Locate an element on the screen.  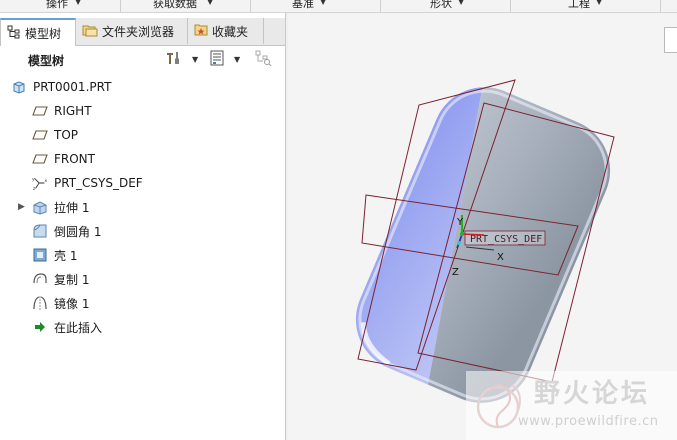
tree-columns-icon is located at coordinates (217, 59).